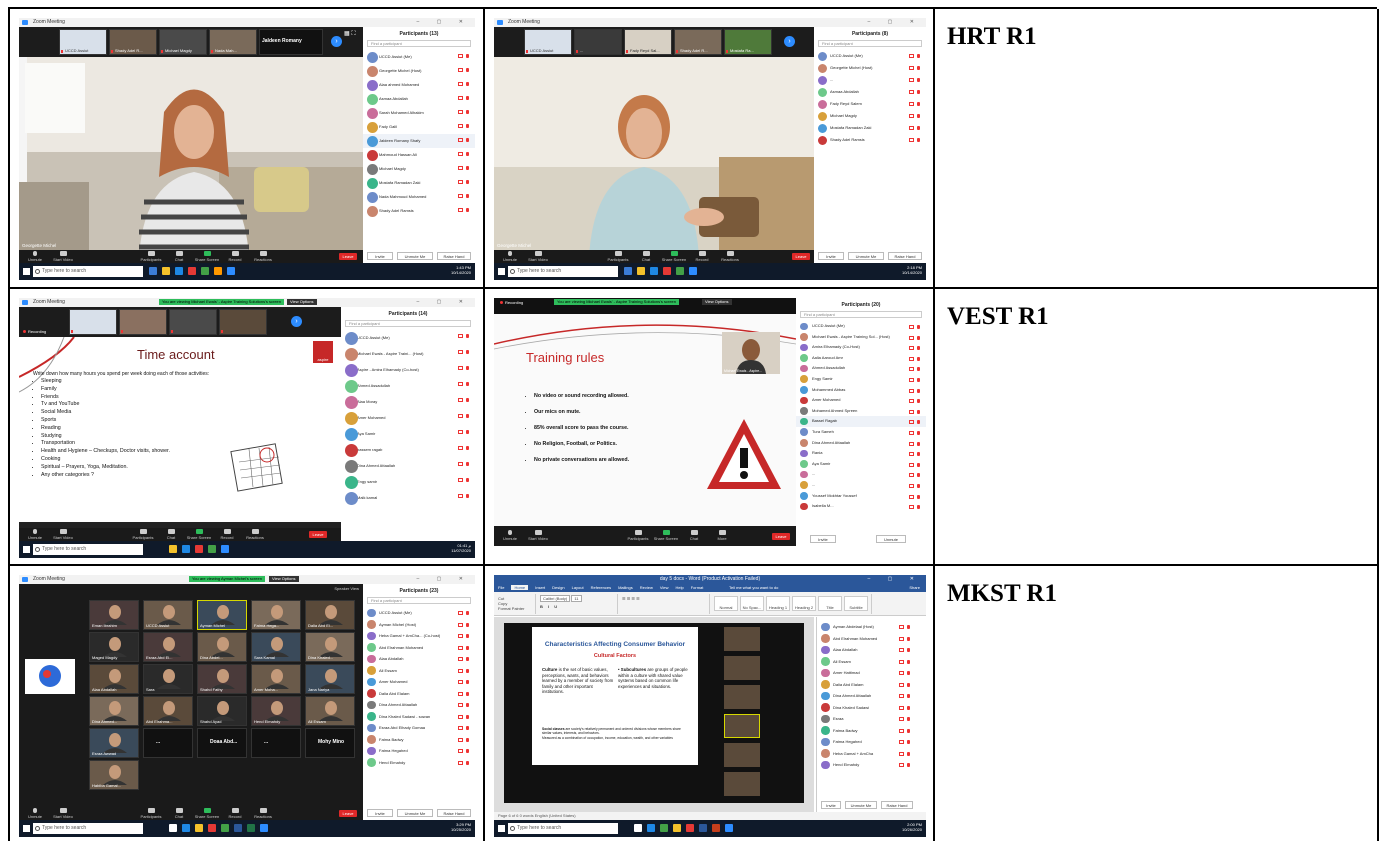 Image resolution: width=1384 pixels, height=841 pixels. What do you see at coordinates (408, 386) in the screenshot?
I see `participant-row: Ahmed Assadullah` at bounding box center [408, 386].